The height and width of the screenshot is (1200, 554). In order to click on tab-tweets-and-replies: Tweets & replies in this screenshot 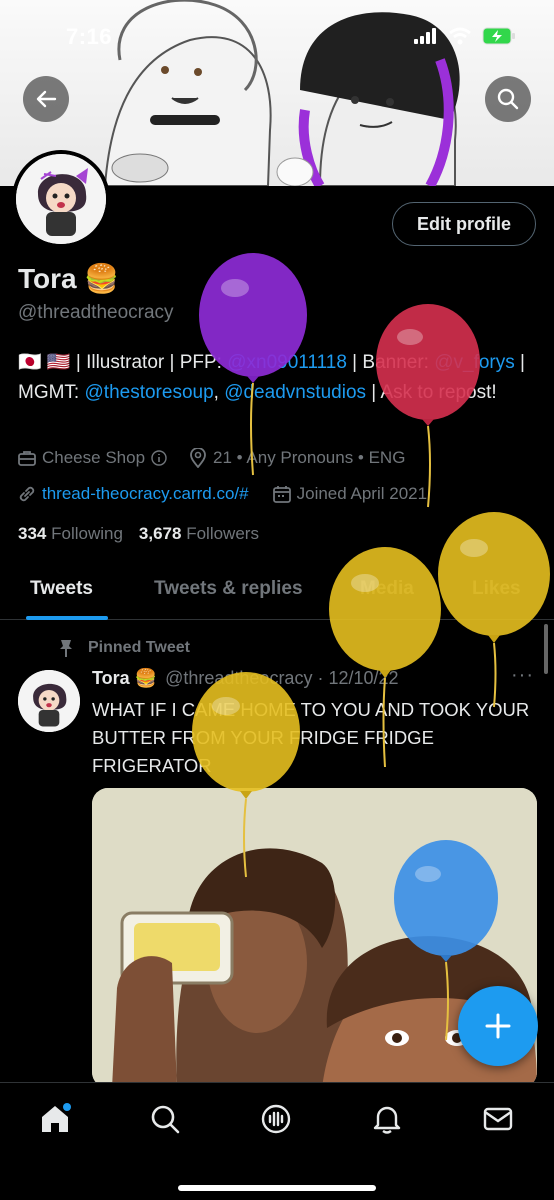, I will do `click(228, 589)`.